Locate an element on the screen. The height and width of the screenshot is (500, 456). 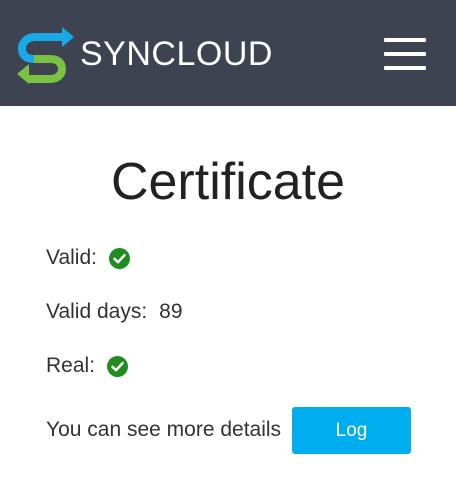
log-button: Log is located at coordinates (351, 430).